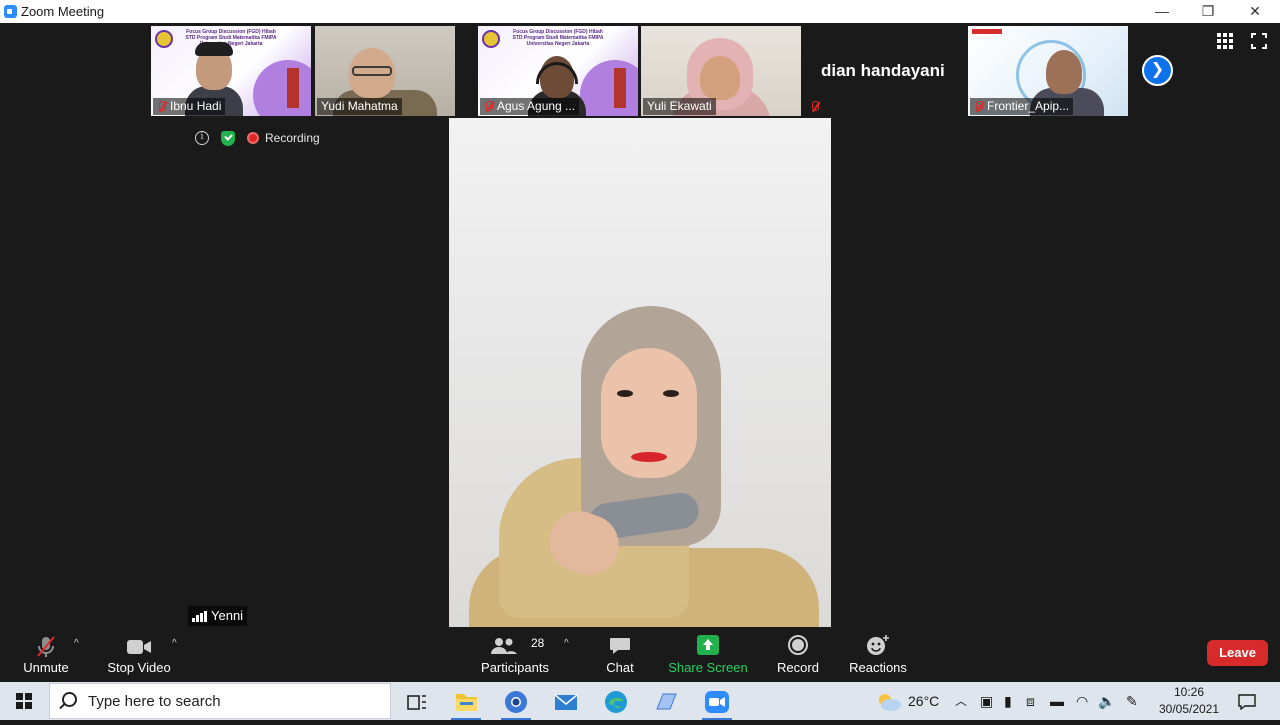 The image size is (1280, 725). What do you see at coordinates (372, 71) in the screenshot?
I see `glasses` at bounding box center [372, 71].